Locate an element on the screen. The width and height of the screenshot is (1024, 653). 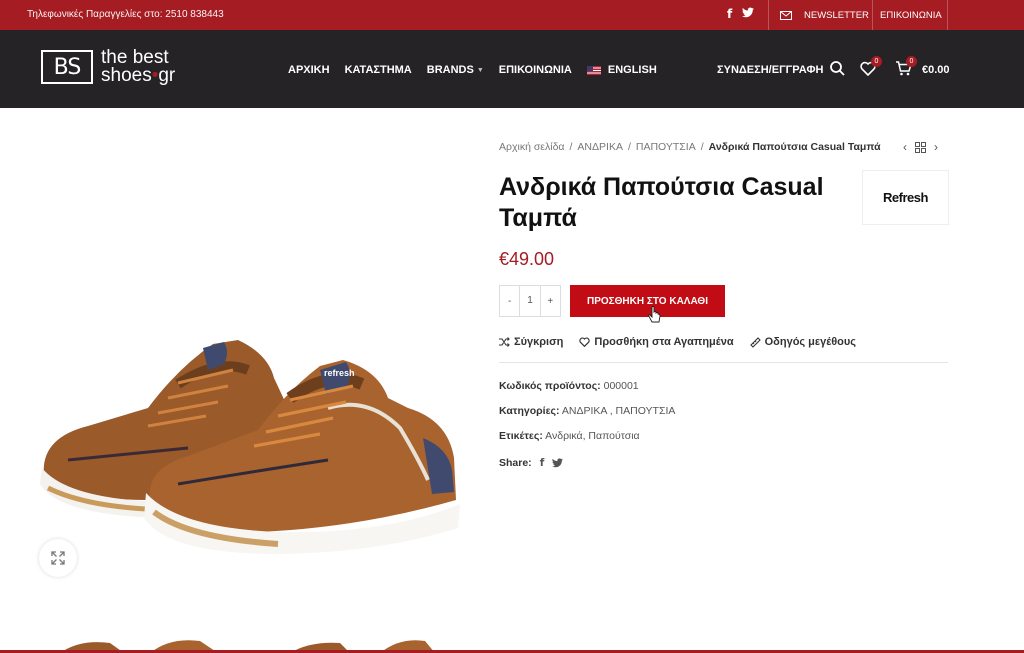
logo-line-2: shoes•gr is located at coordinates (138, 75).